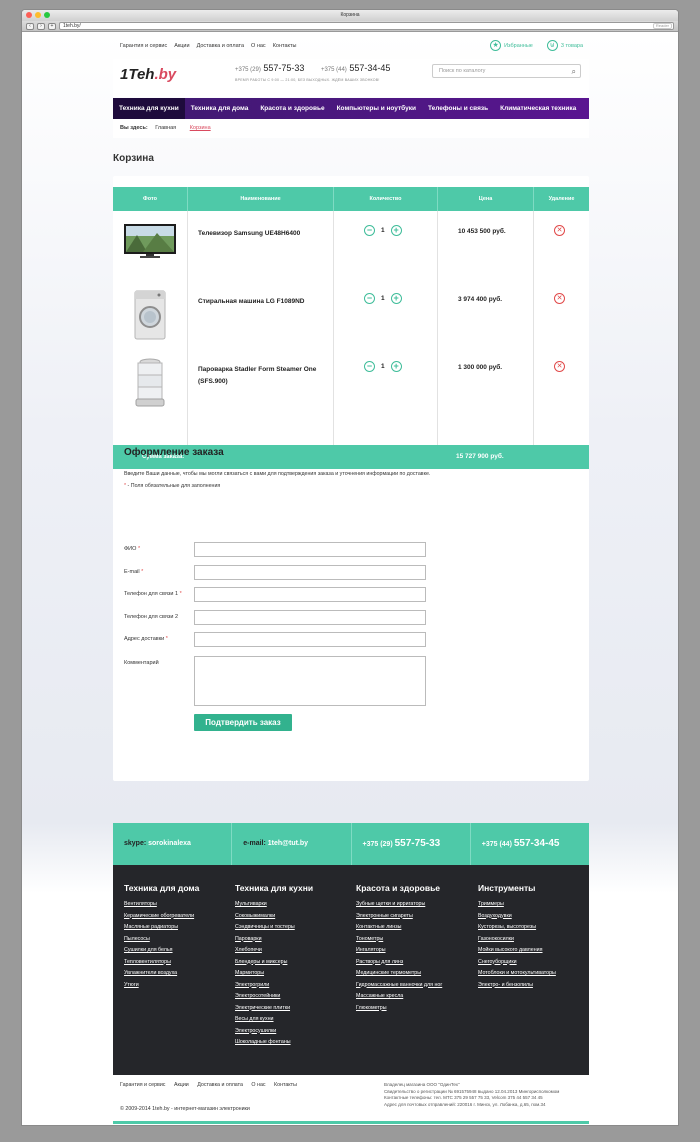  I want to click on product-name: Телевизор Samsung UE48H6400, so click(261, 245).